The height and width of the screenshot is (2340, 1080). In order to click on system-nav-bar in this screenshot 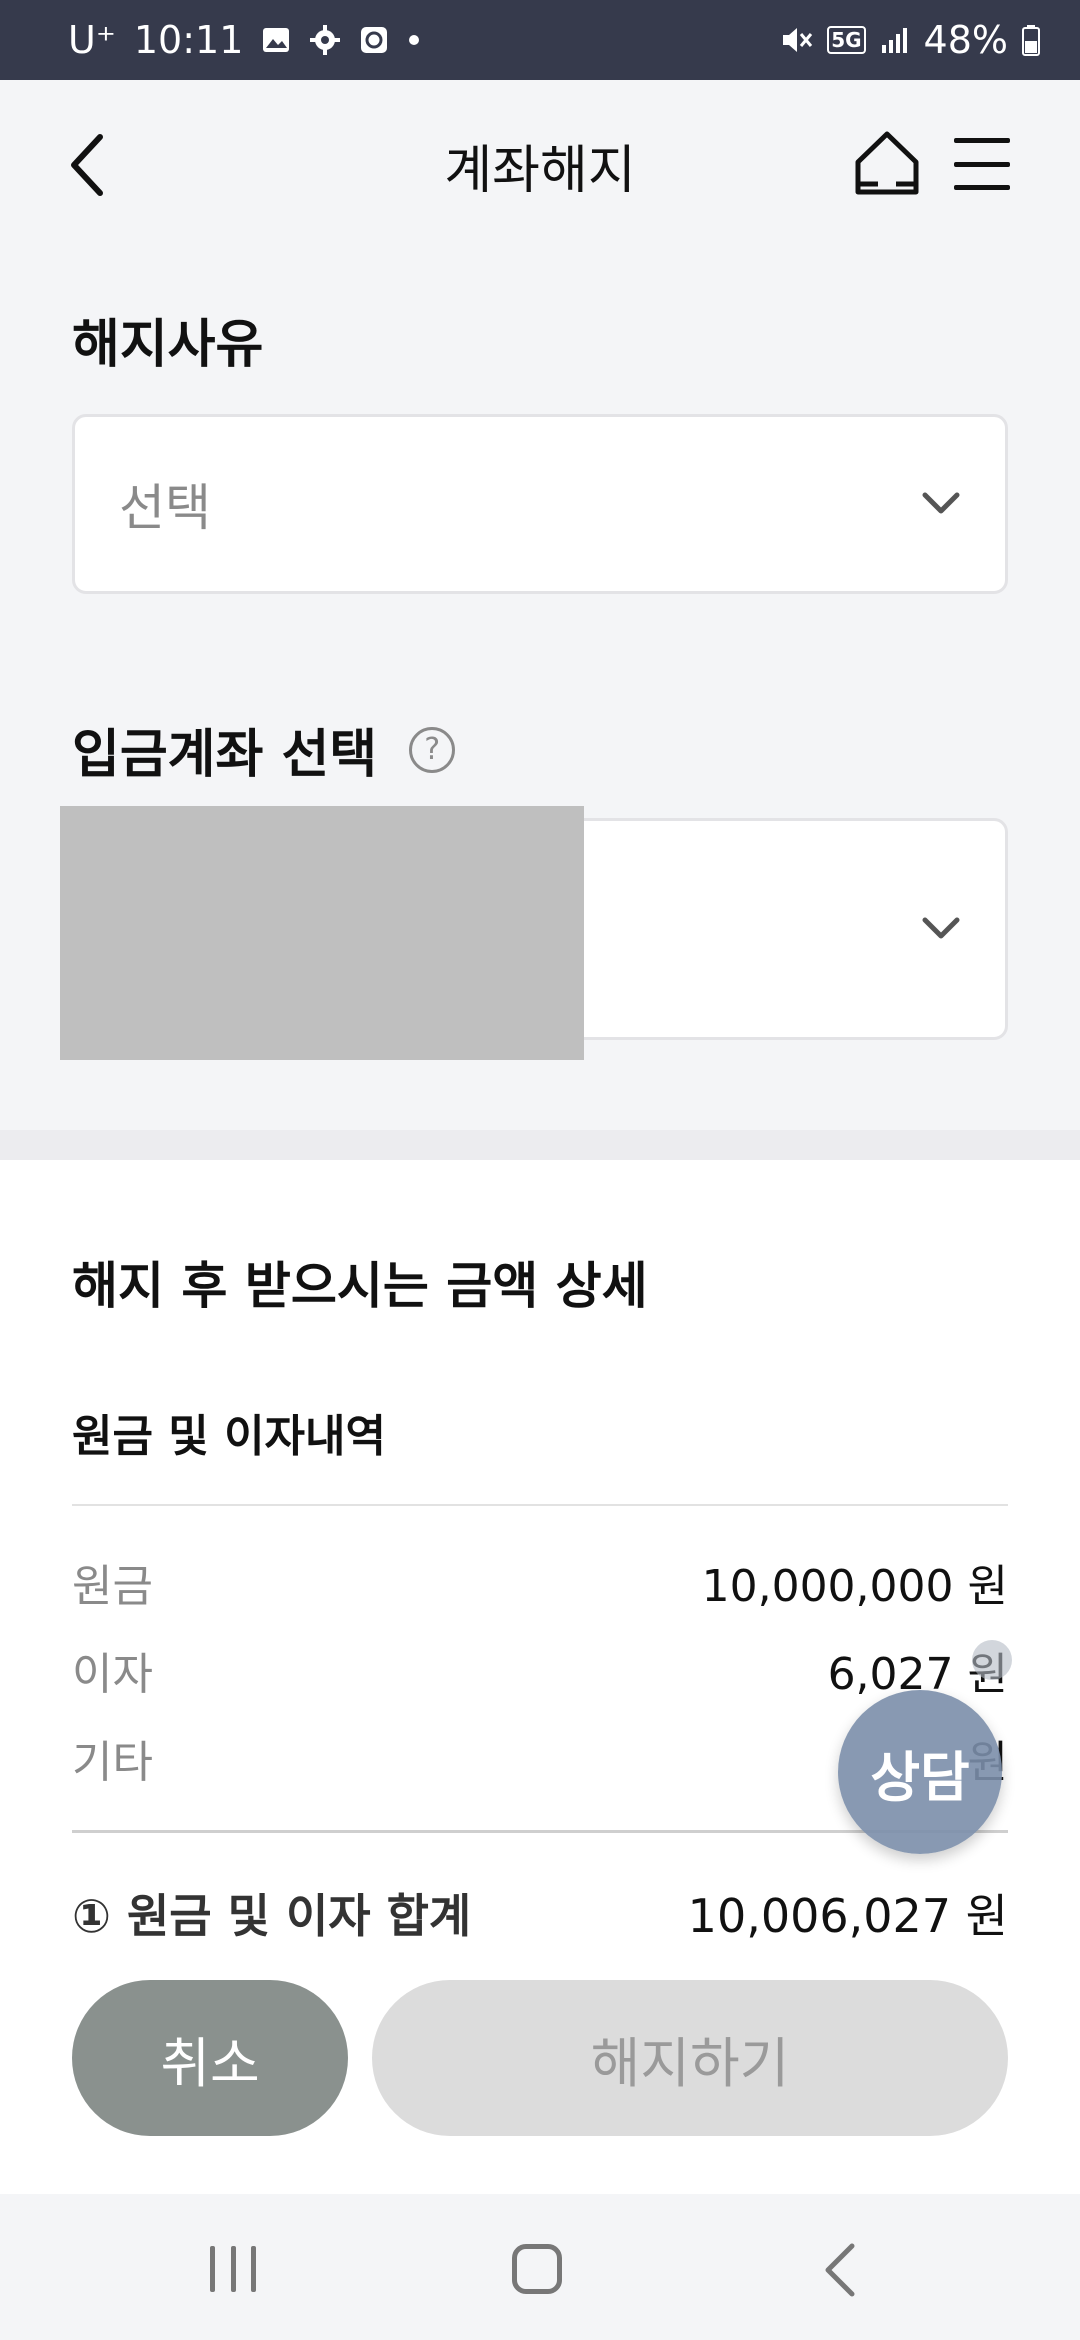, I will do `click(540, 2267)`.